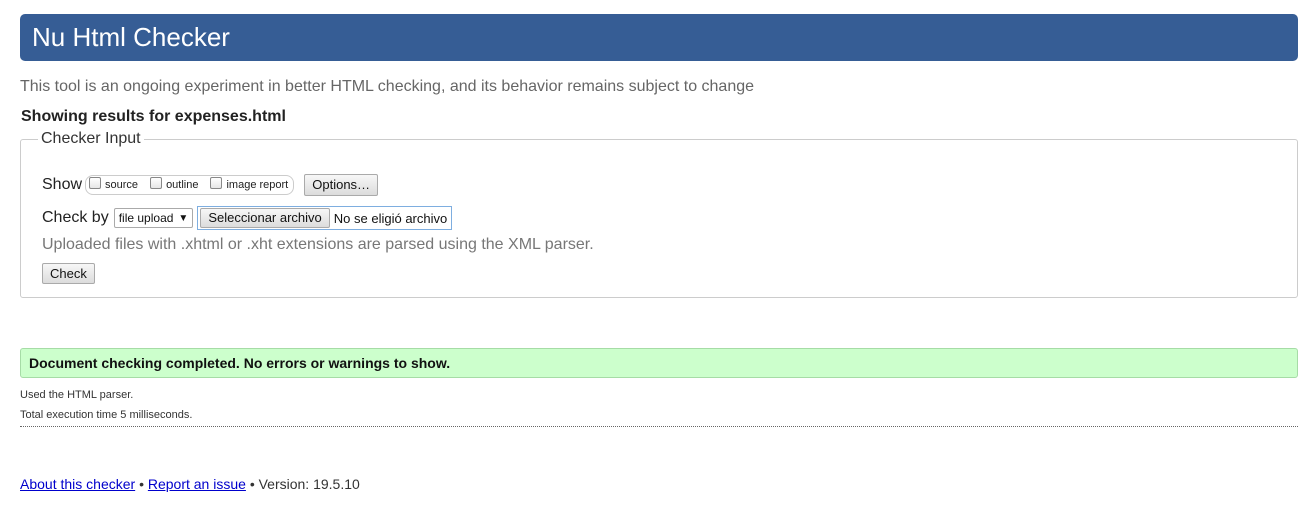 This screenshot has width=1306, height=522. What do you see at coordinates (659, 426) in the screenshot?
I see `dotted-divider` at bounding box center [659, 426].